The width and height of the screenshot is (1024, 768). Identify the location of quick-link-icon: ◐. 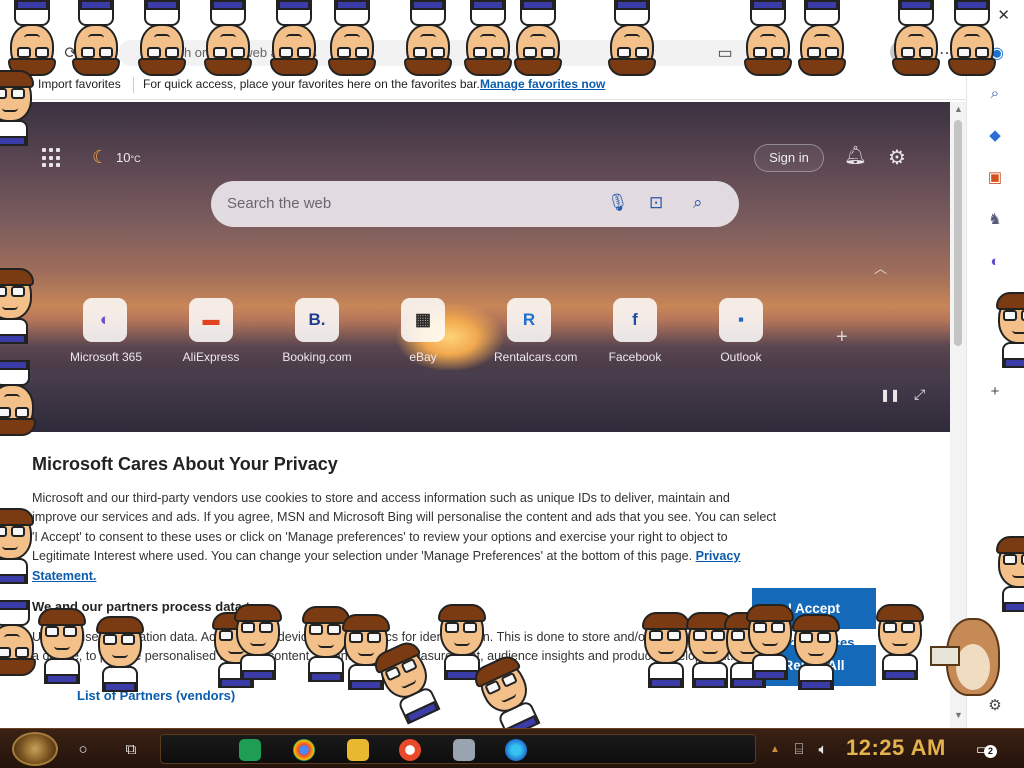
(105, 320).